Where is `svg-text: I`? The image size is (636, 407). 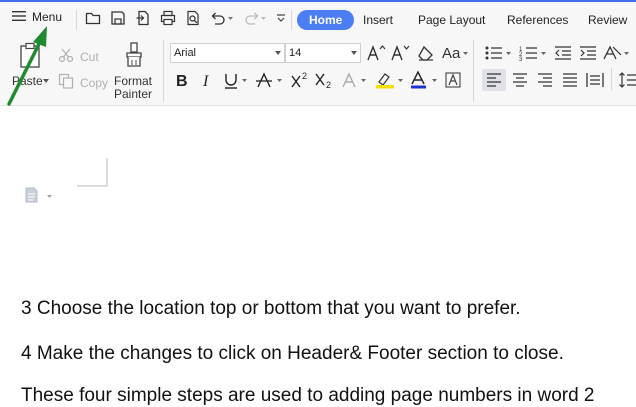
svg-text: I is located at coordinates (205, 80).